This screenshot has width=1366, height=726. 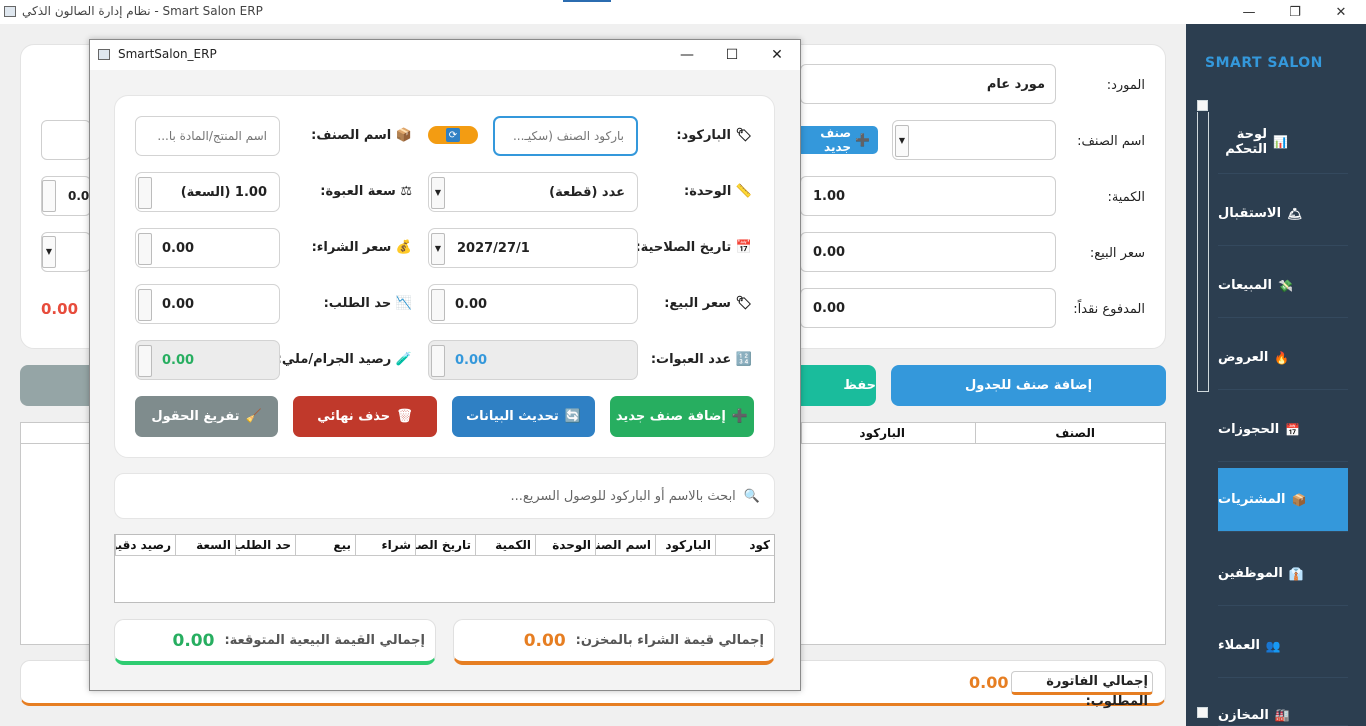 What do you see at coordinates (533, 248) in the screenshot?
I see `expiry-date-field: 2027/27/1 ▼` at bounding box center [533, 248].